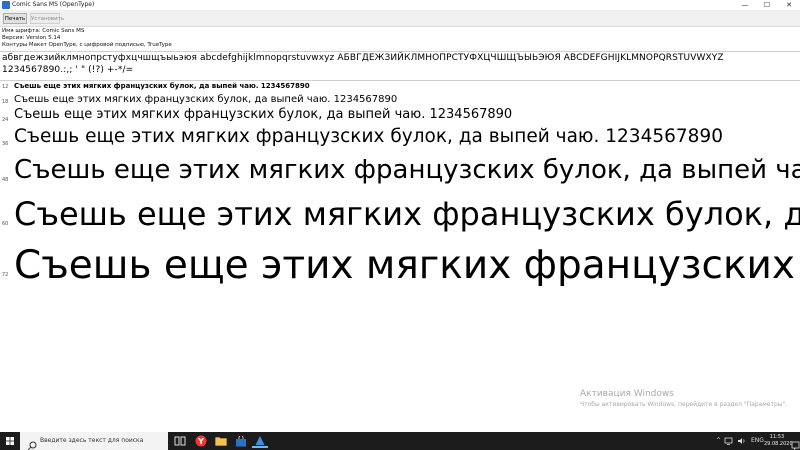 The height and width of the screenshot is (450, 800). What do you see at coordinates (728, 442) in the screenshot?
I see `network-icon` at bounding box center [728, 442].